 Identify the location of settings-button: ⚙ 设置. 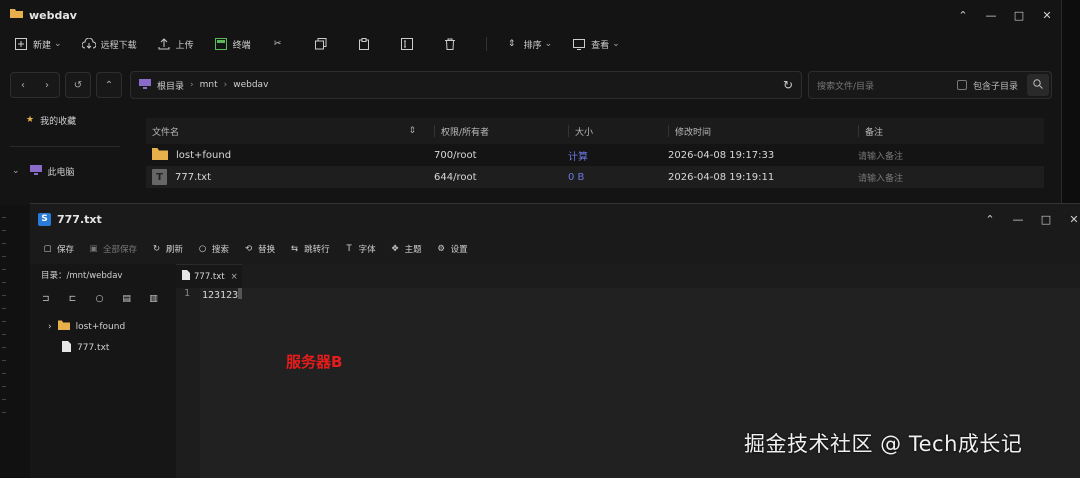
(451, 249).